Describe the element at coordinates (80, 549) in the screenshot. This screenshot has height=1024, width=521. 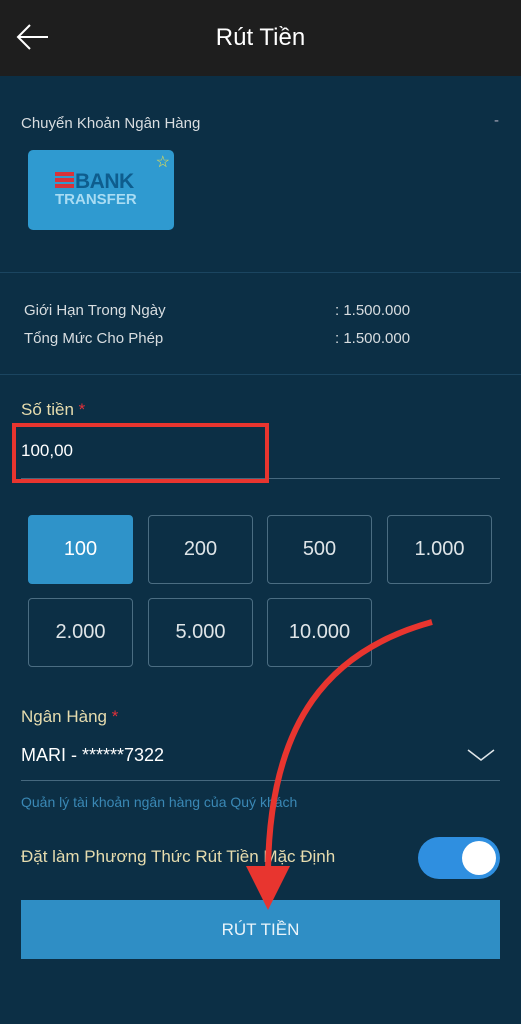
I see `preset-100: 100` at that location.